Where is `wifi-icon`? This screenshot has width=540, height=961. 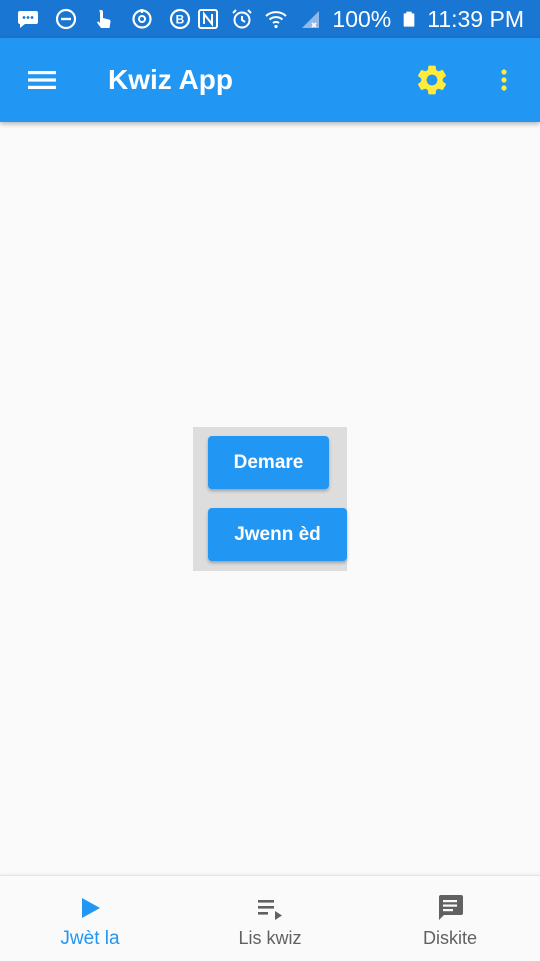
wifi-icon is located at coordinates (276, 20).